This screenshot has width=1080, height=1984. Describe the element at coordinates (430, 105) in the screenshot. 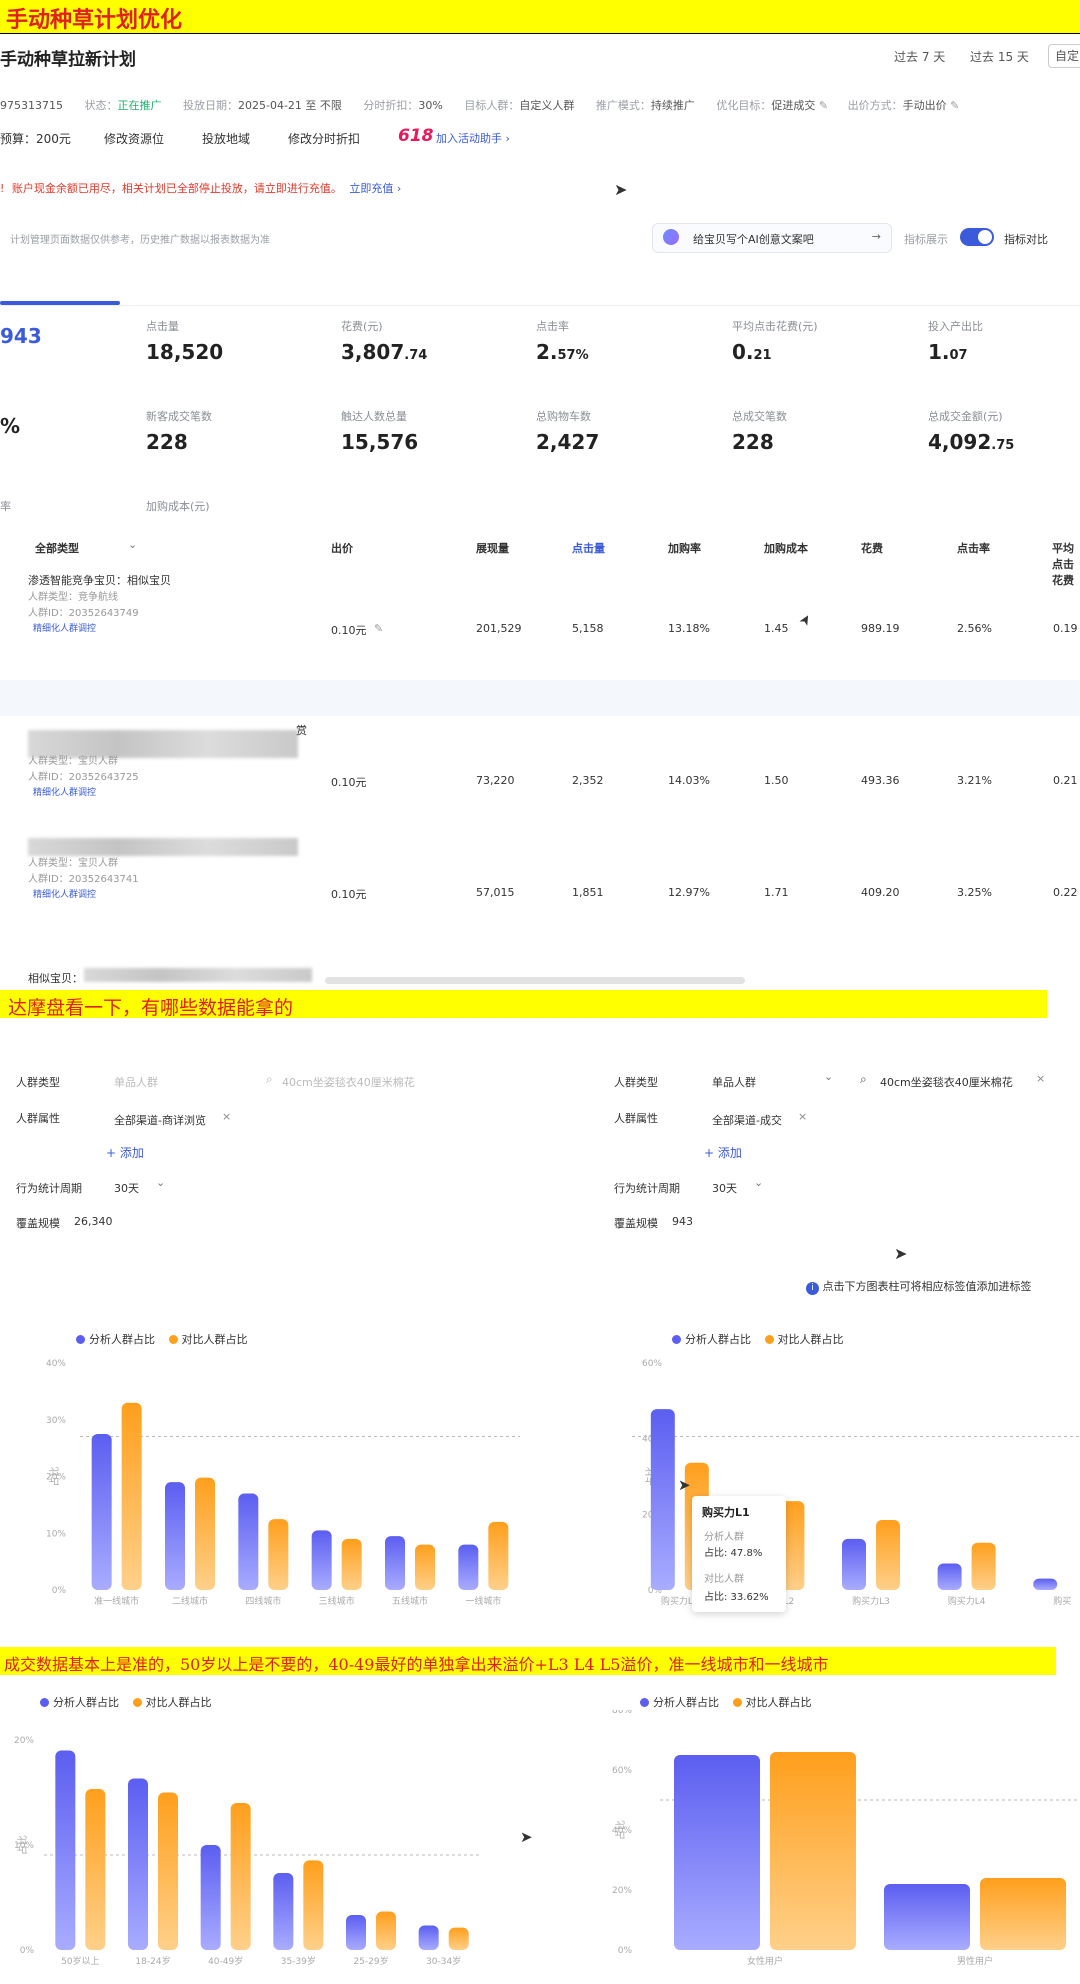

I see `discount-value: 30%` at that location.